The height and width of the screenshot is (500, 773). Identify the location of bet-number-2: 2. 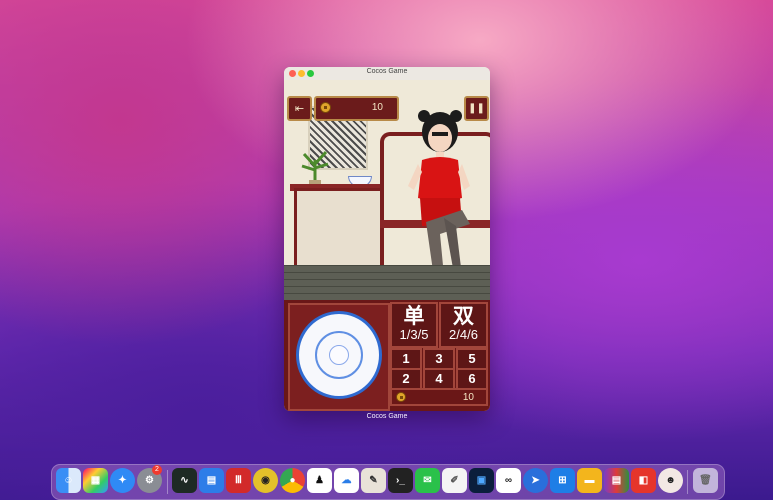
(406, 379).